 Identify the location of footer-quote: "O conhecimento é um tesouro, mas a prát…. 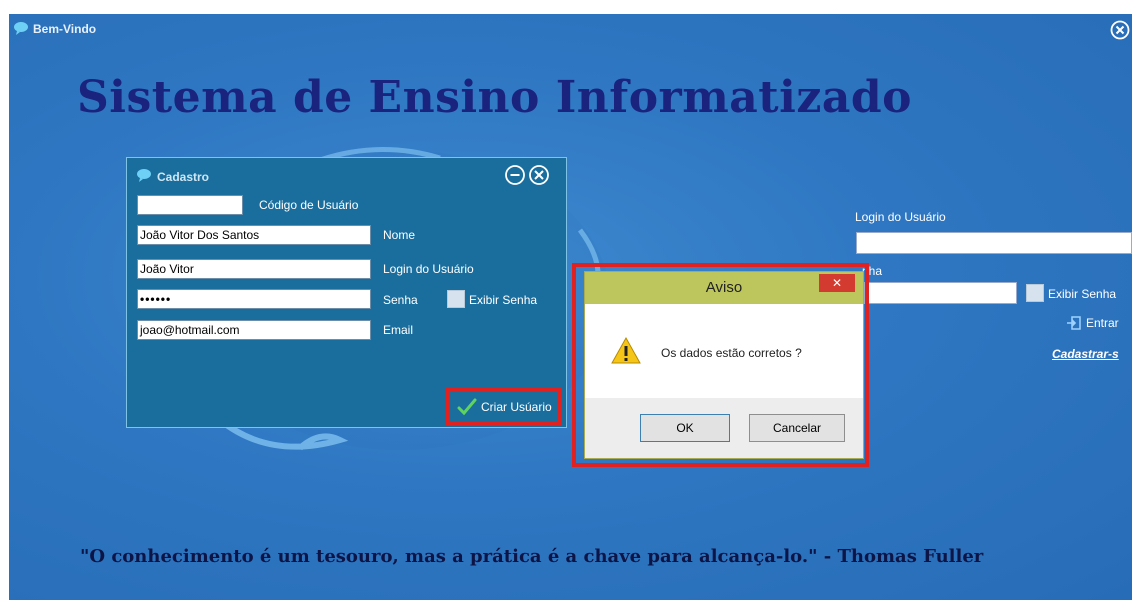
(532, 556).